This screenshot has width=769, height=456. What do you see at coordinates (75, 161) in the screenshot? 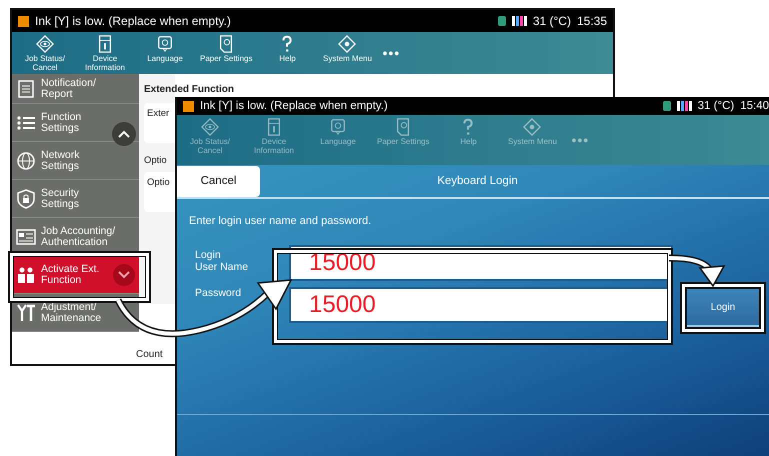
I see `sidebar-item: Network Settings` at bounding box center [75, 161].